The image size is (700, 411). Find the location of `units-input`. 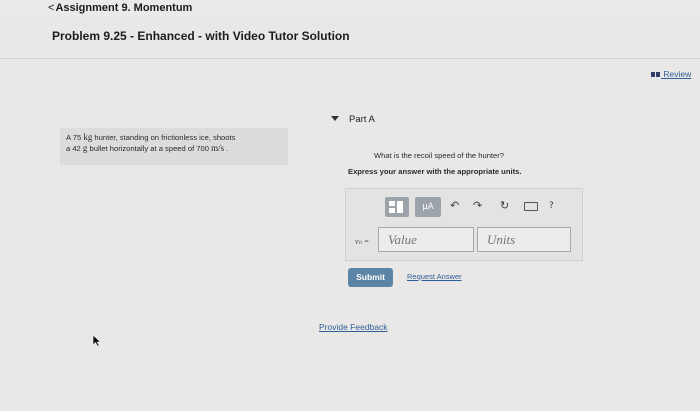

units-input is located at coordinates (524, 239).